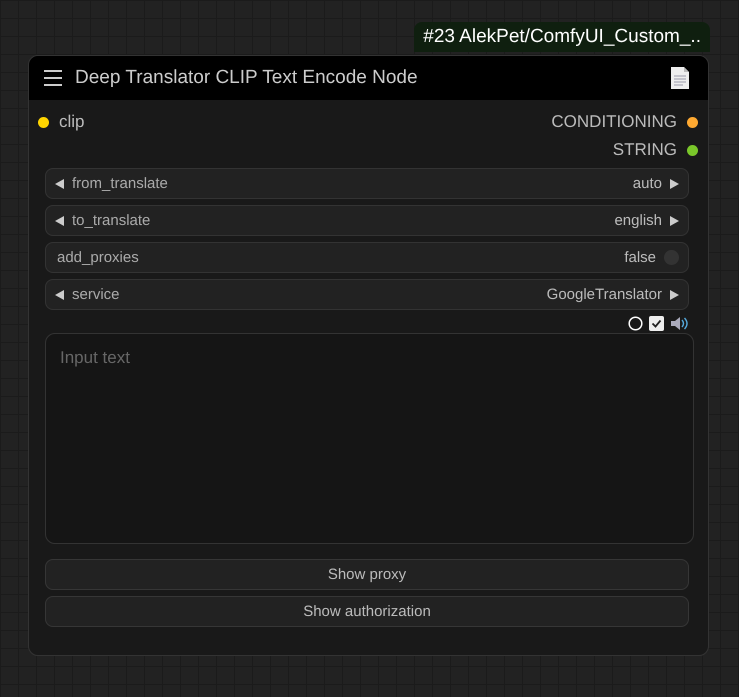 The width and height of the screenshot is (739, 697). Describe the element at coordinates (247, 78) in the screenshot. I see `node-title: Deep Translator CLIP Text Encode Node` at that location.